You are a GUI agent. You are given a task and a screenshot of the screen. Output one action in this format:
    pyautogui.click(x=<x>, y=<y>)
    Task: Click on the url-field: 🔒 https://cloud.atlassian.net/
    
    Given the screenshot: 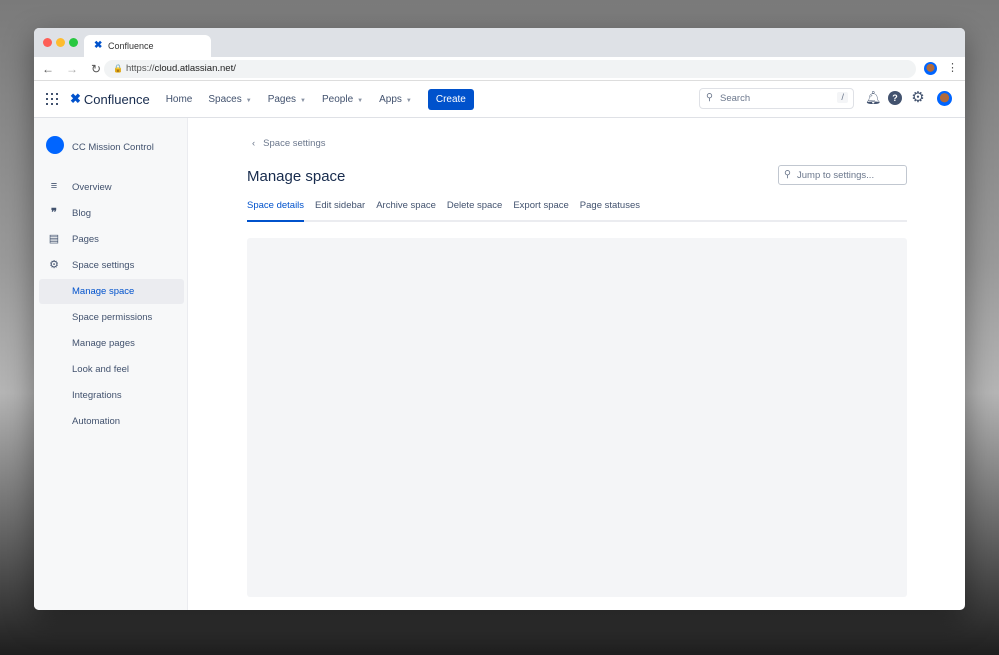 What is the action you would take?
    pyautogui.click(x=510, y=69)
    